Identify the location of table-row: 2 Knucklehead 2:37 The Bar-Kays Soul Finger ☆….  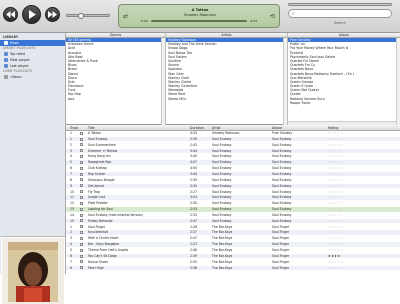
(233, 232).